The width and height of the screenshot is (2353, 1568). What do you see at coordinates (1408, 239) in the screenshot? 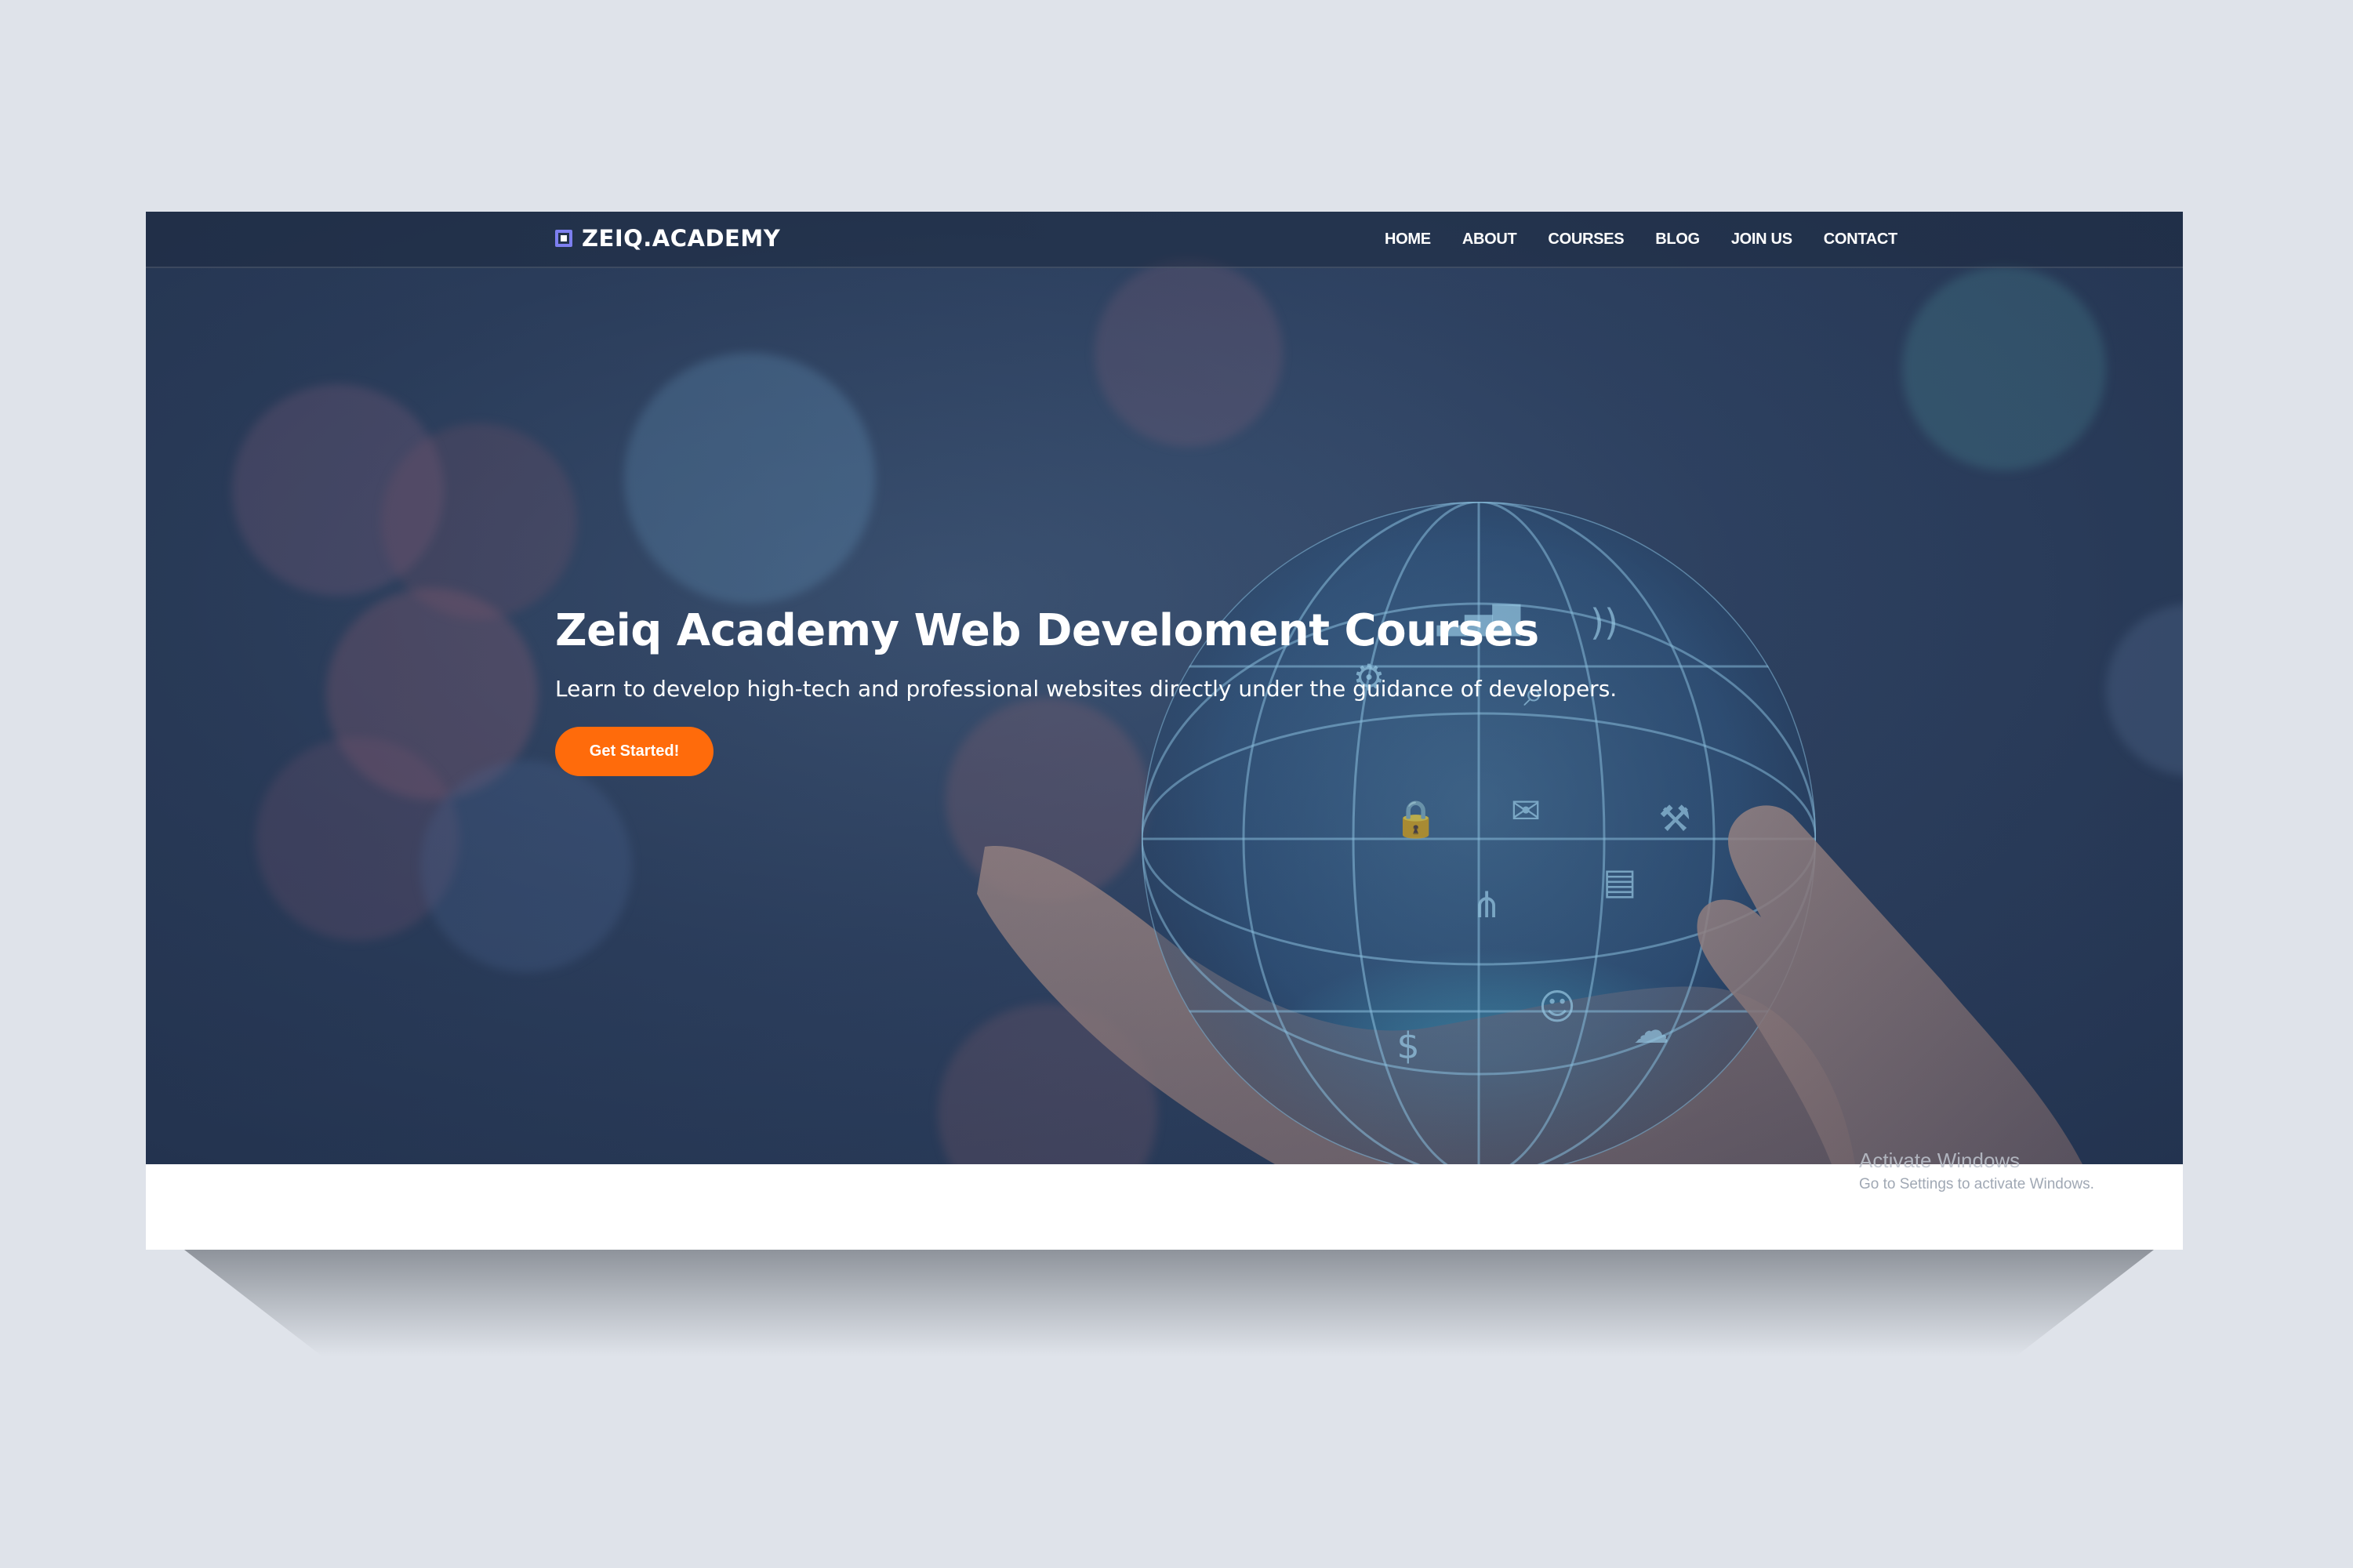
I see `nav-item-home: HOME` at bounding box center [1408, 239].